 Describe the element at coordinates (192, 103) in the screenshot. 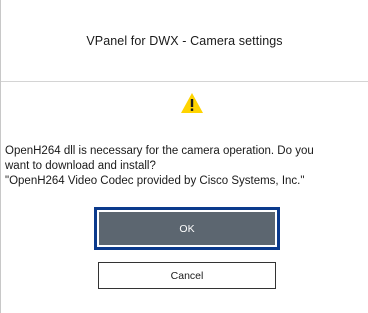

I see `warning-icon` at that location.